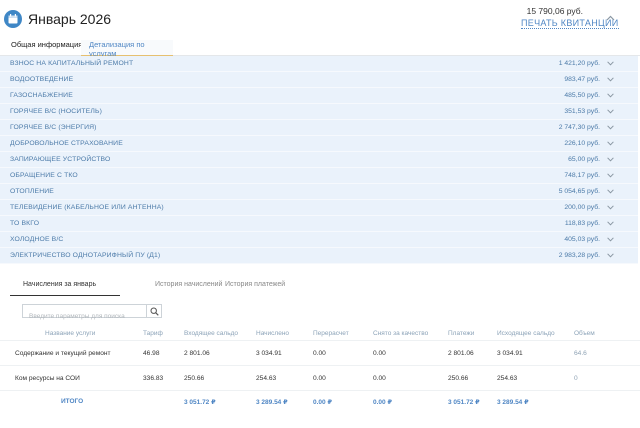 This screenshot has height=428, width=640. I want to click on service-row: ХОЛОДНОЕ В/С 405,03 руб., so click(319, 240).